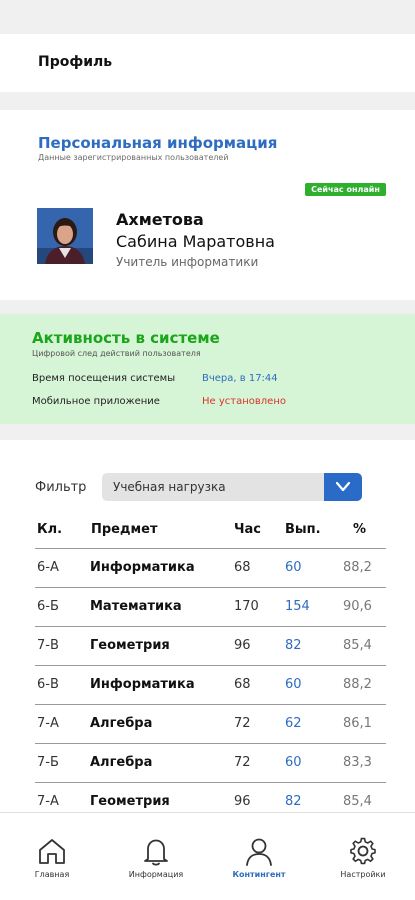 This screenshot has height=900, width=415. Describe the element at coordinates (104, 378) in the screenshot. I see `visit-time-label: Время посещения системы` at that location.